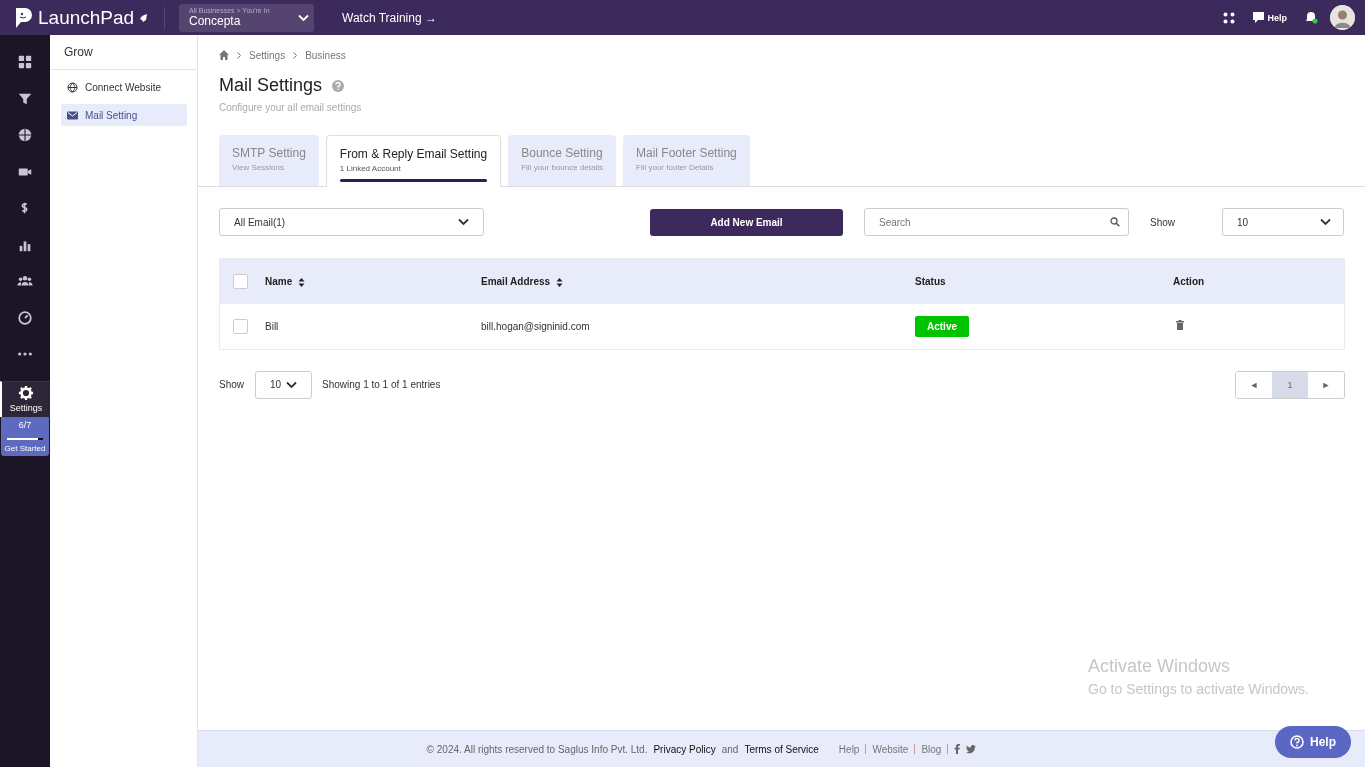  I want to click on help-button: Help, so click(1313, 742).